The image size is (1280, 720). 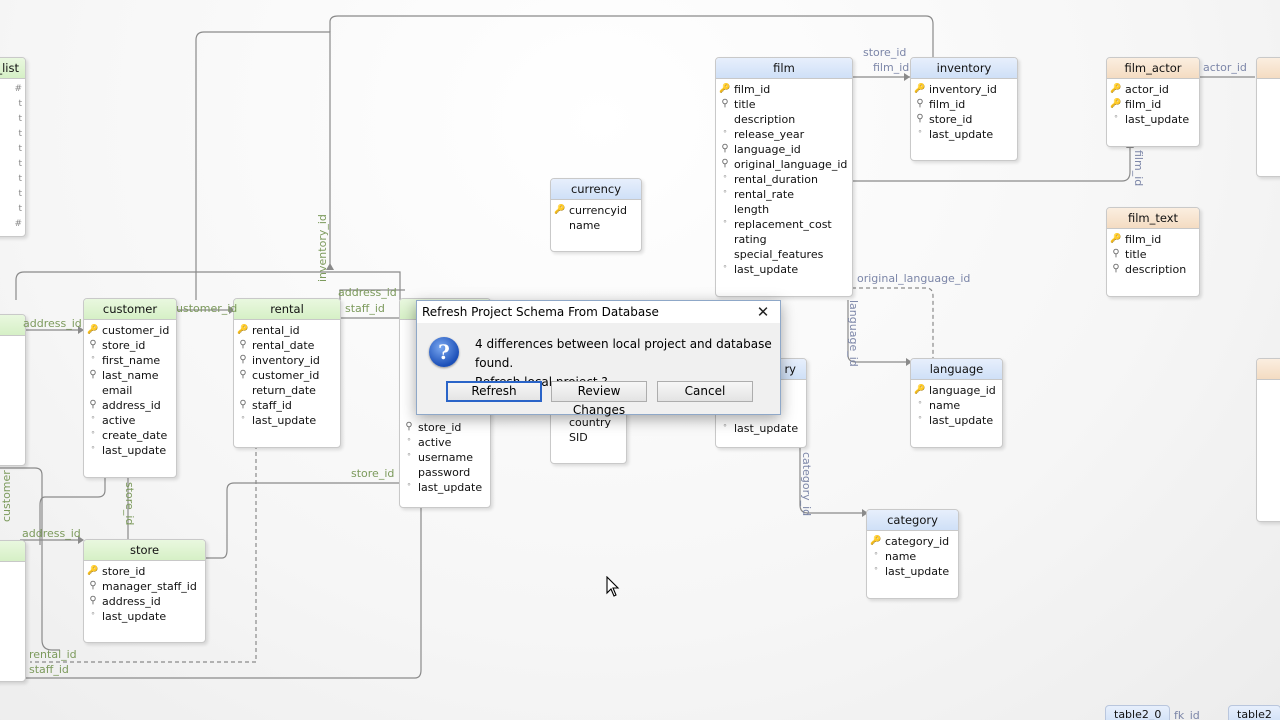 I want to click on column-name: release_year, so click(x=769, y=134).